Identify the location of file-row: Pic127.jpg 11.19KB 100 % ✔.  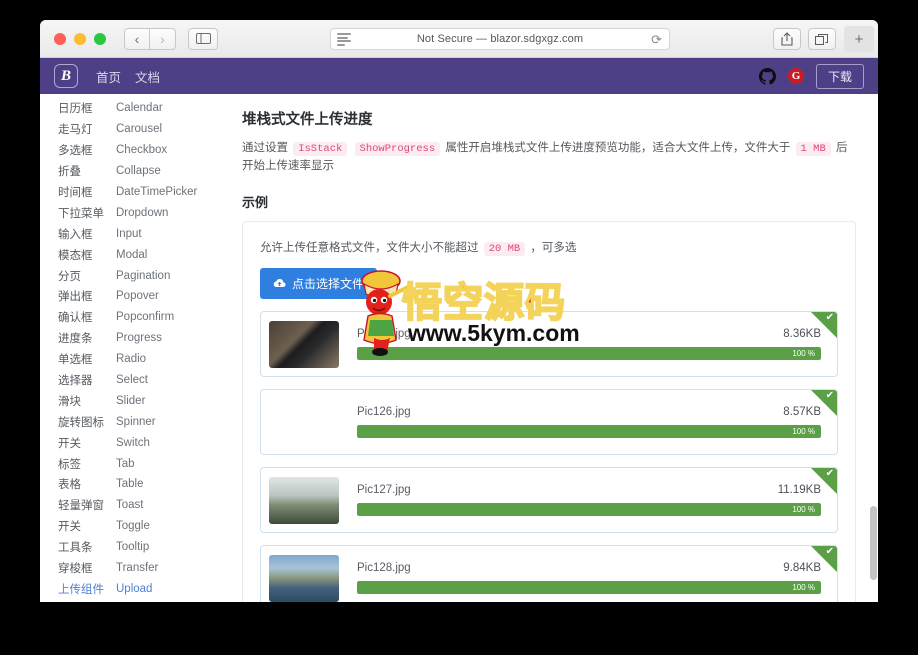
(549, 500).